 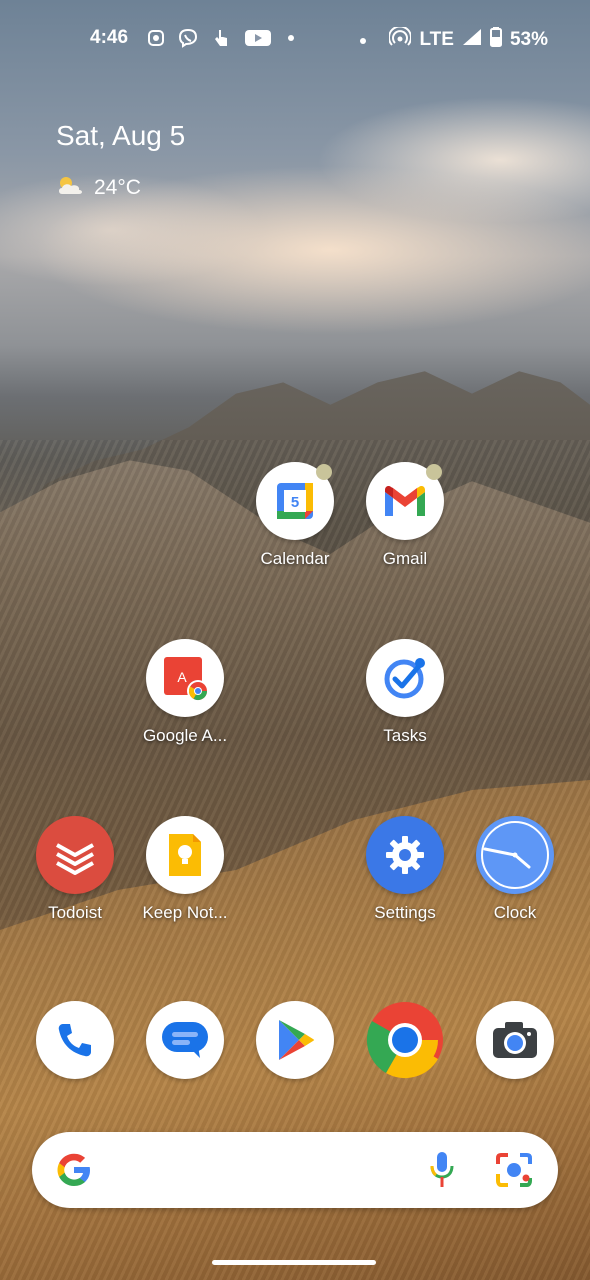 I want to click on glance-date: Sat, Aug 5, so click(x=120, y=136).